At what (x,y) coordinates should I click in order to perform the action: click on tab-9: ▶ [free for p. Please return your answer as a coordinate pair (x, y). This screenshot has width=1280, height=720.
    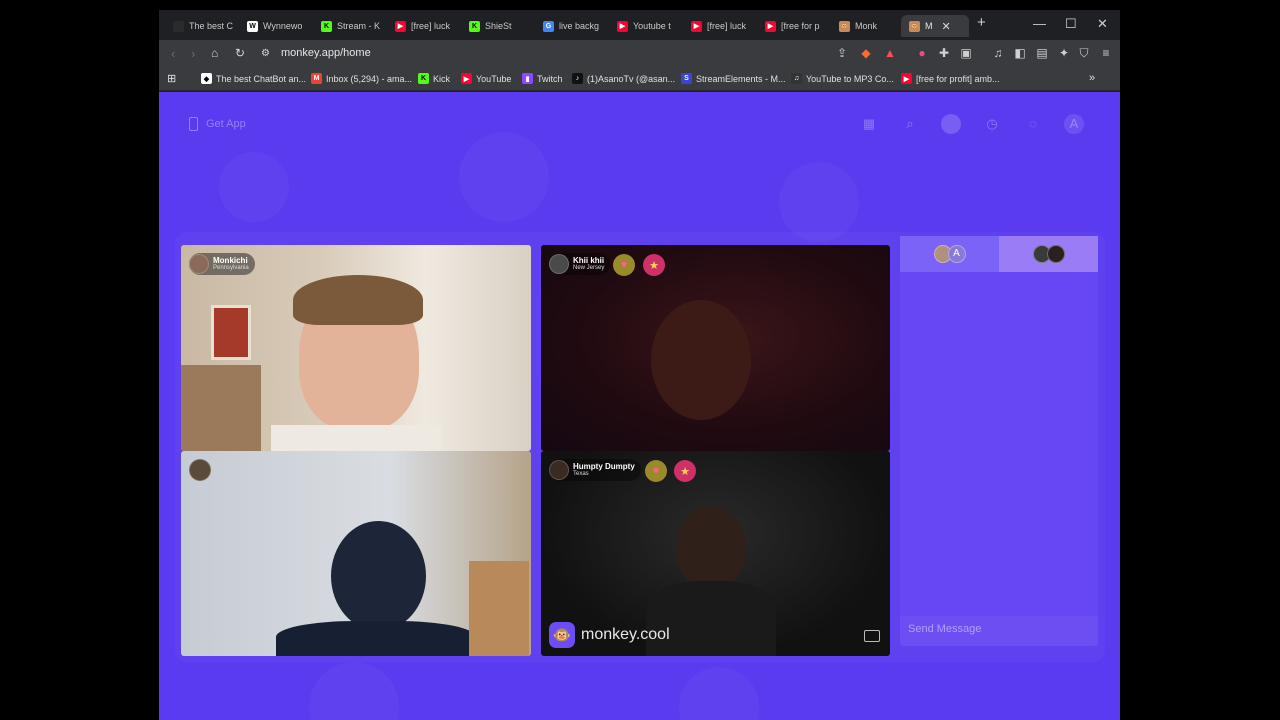
    Looking at the image, I should click on (791, 26).